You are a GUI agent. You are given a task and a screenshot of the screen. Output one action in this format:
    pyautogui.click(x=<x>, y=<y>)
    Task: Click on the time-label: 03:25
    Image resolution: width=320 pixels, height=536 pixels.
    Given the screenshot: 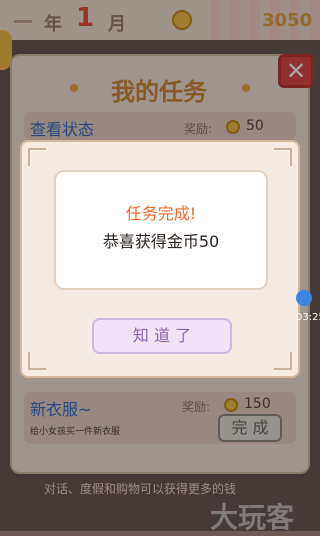 What is the action you would take?
    pyautogui.click(x=308, y=317)
    